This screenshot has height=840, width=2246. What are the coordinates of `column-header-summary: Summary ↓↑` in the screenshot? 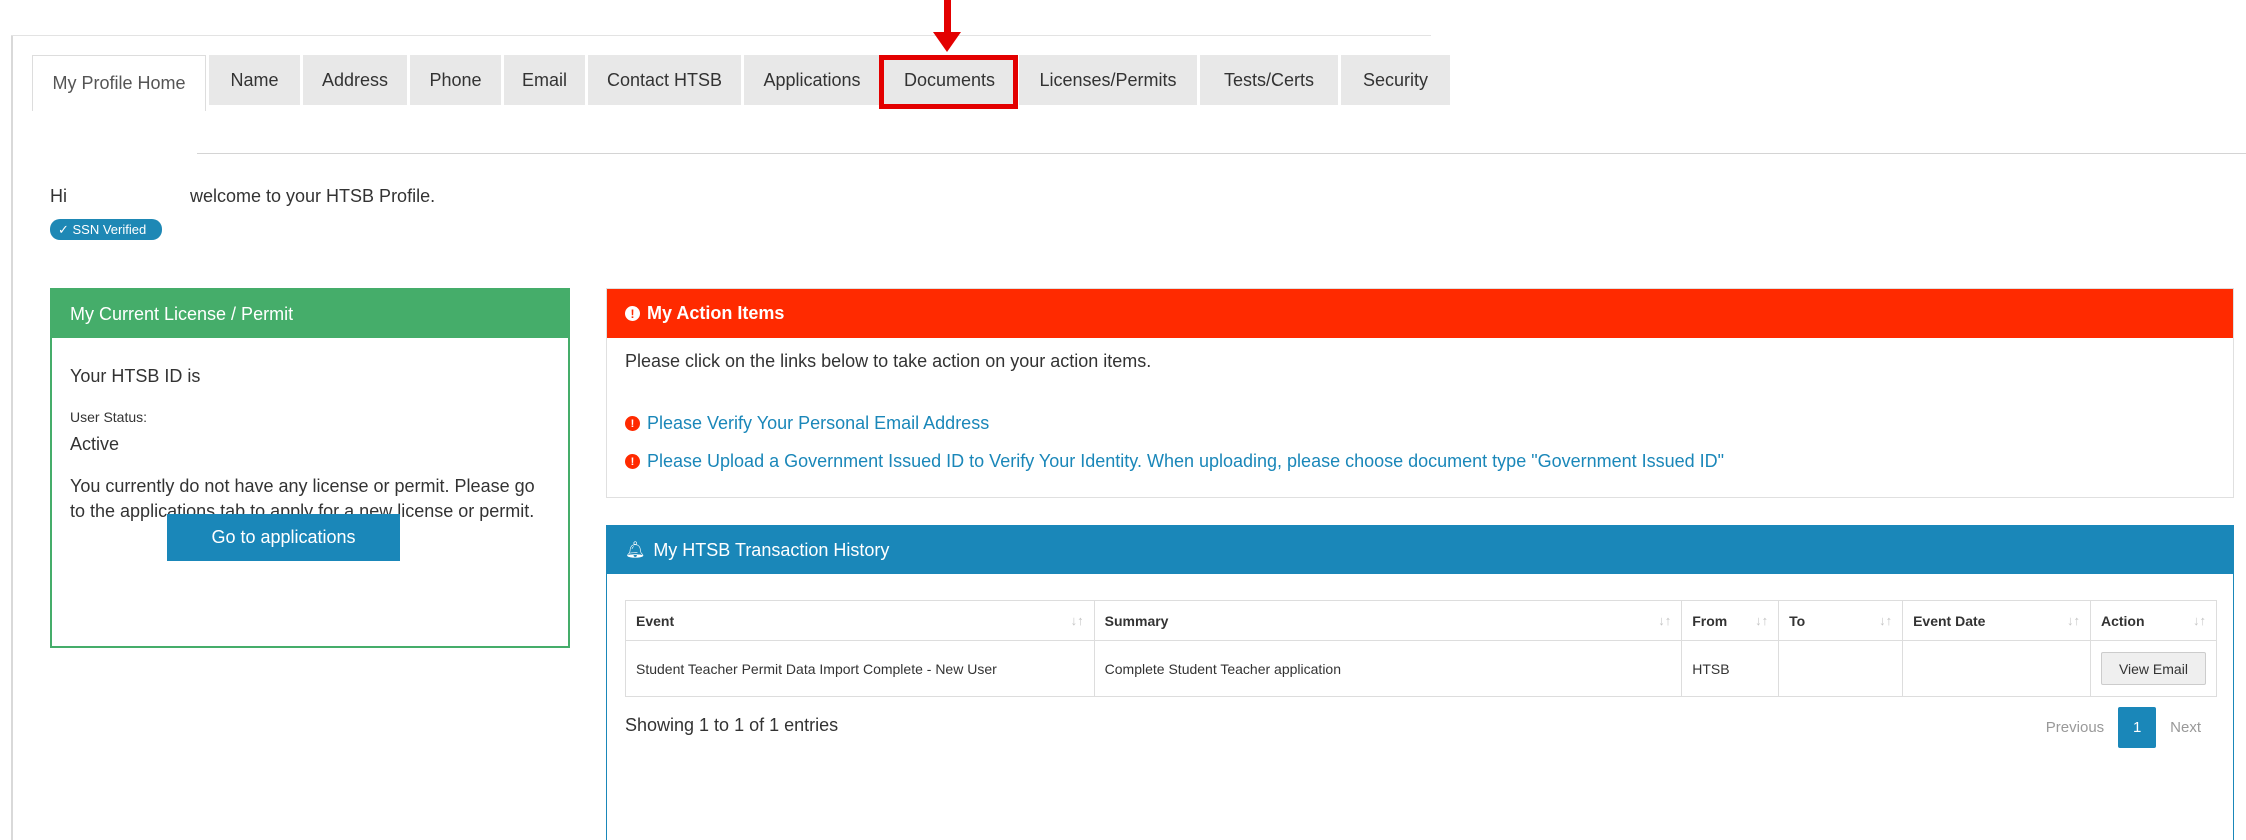 It's located at (1388, 620).